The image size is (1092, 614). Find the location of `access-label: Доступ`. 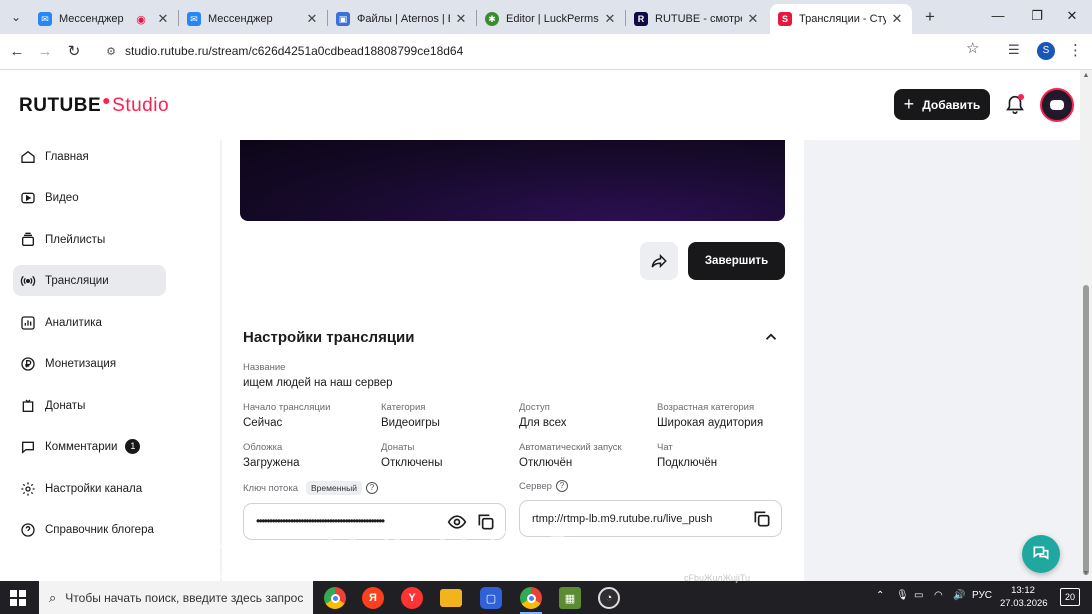

access-label: Доступ is located at coordinates (534, 407).